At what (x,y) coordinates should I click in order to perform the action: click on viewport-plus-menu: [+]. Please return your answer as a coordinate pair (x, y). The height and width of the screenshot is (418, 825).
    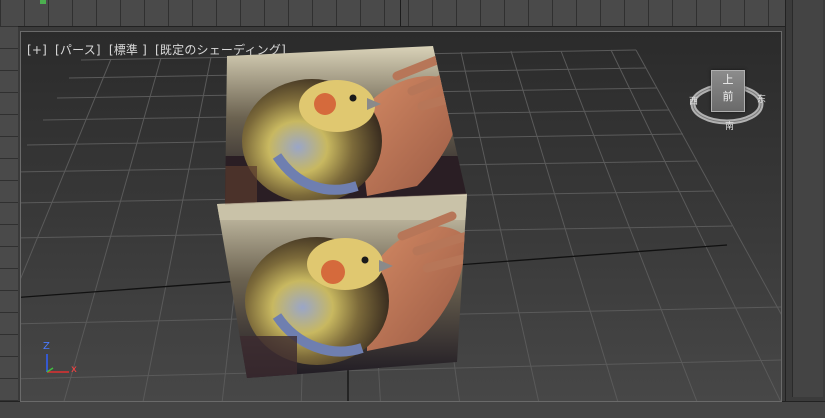
    Looking at the image, I should click on (37, 50).